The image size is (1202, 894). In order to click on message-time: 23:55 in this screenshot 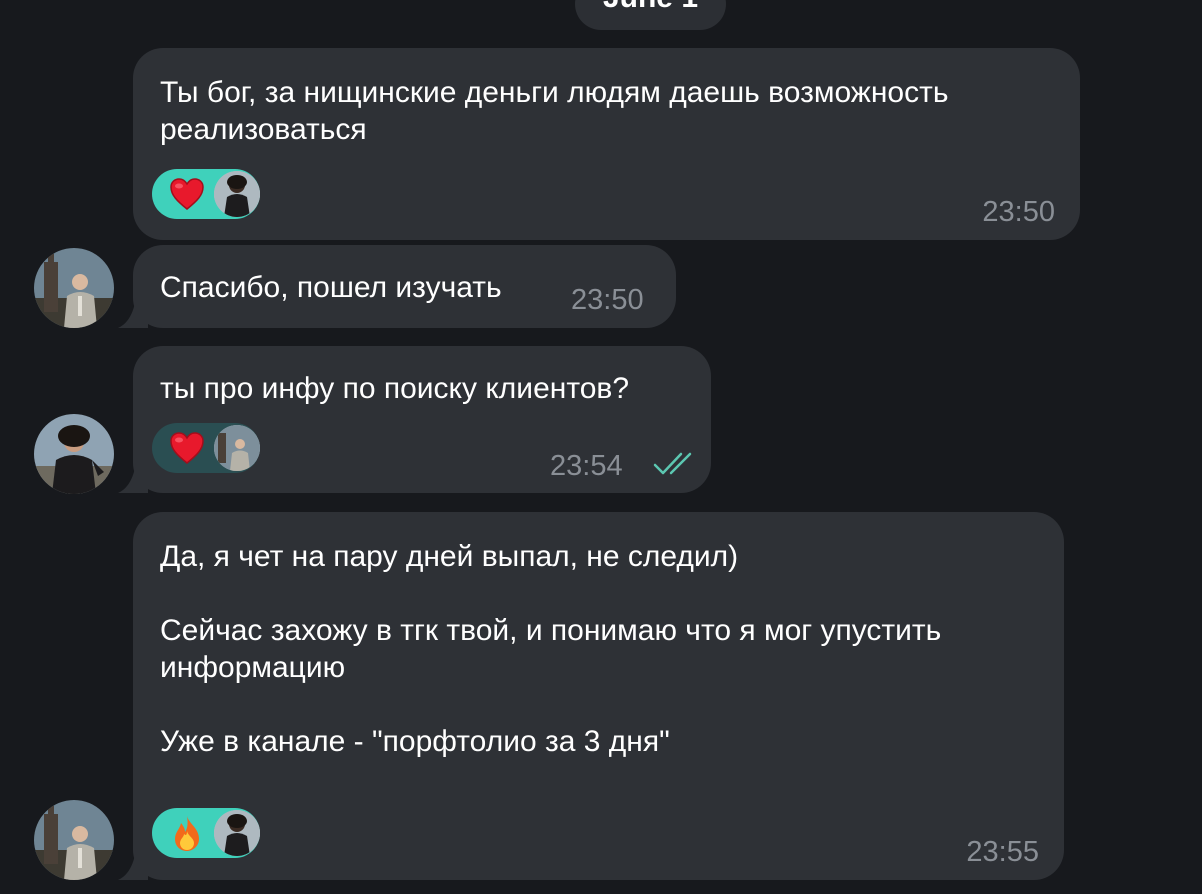, I will do `click(1002, 852)`.